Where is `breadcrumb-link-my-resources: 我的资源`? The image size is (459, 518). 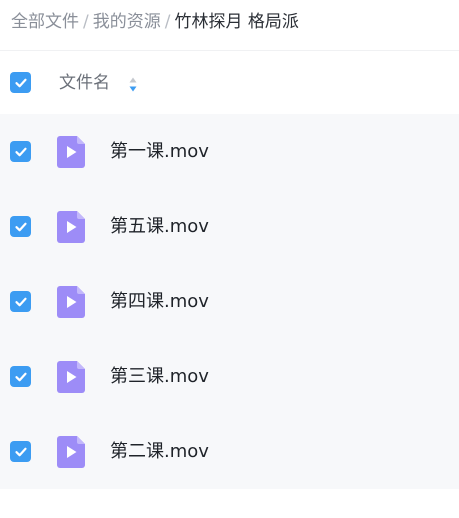
breadcrumb-link-my-resources: 我的资源 is located at coordinates (127, 22).